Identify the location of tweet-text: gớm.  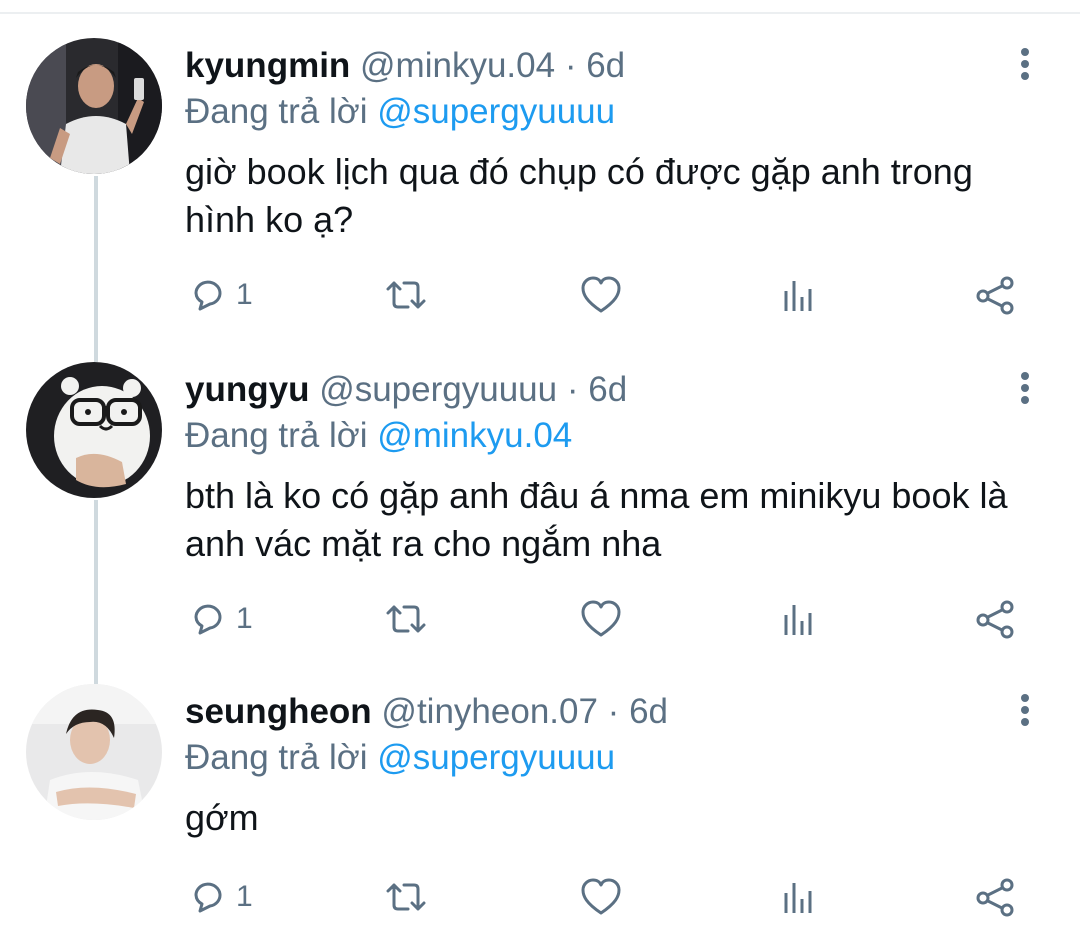
(222, 817).